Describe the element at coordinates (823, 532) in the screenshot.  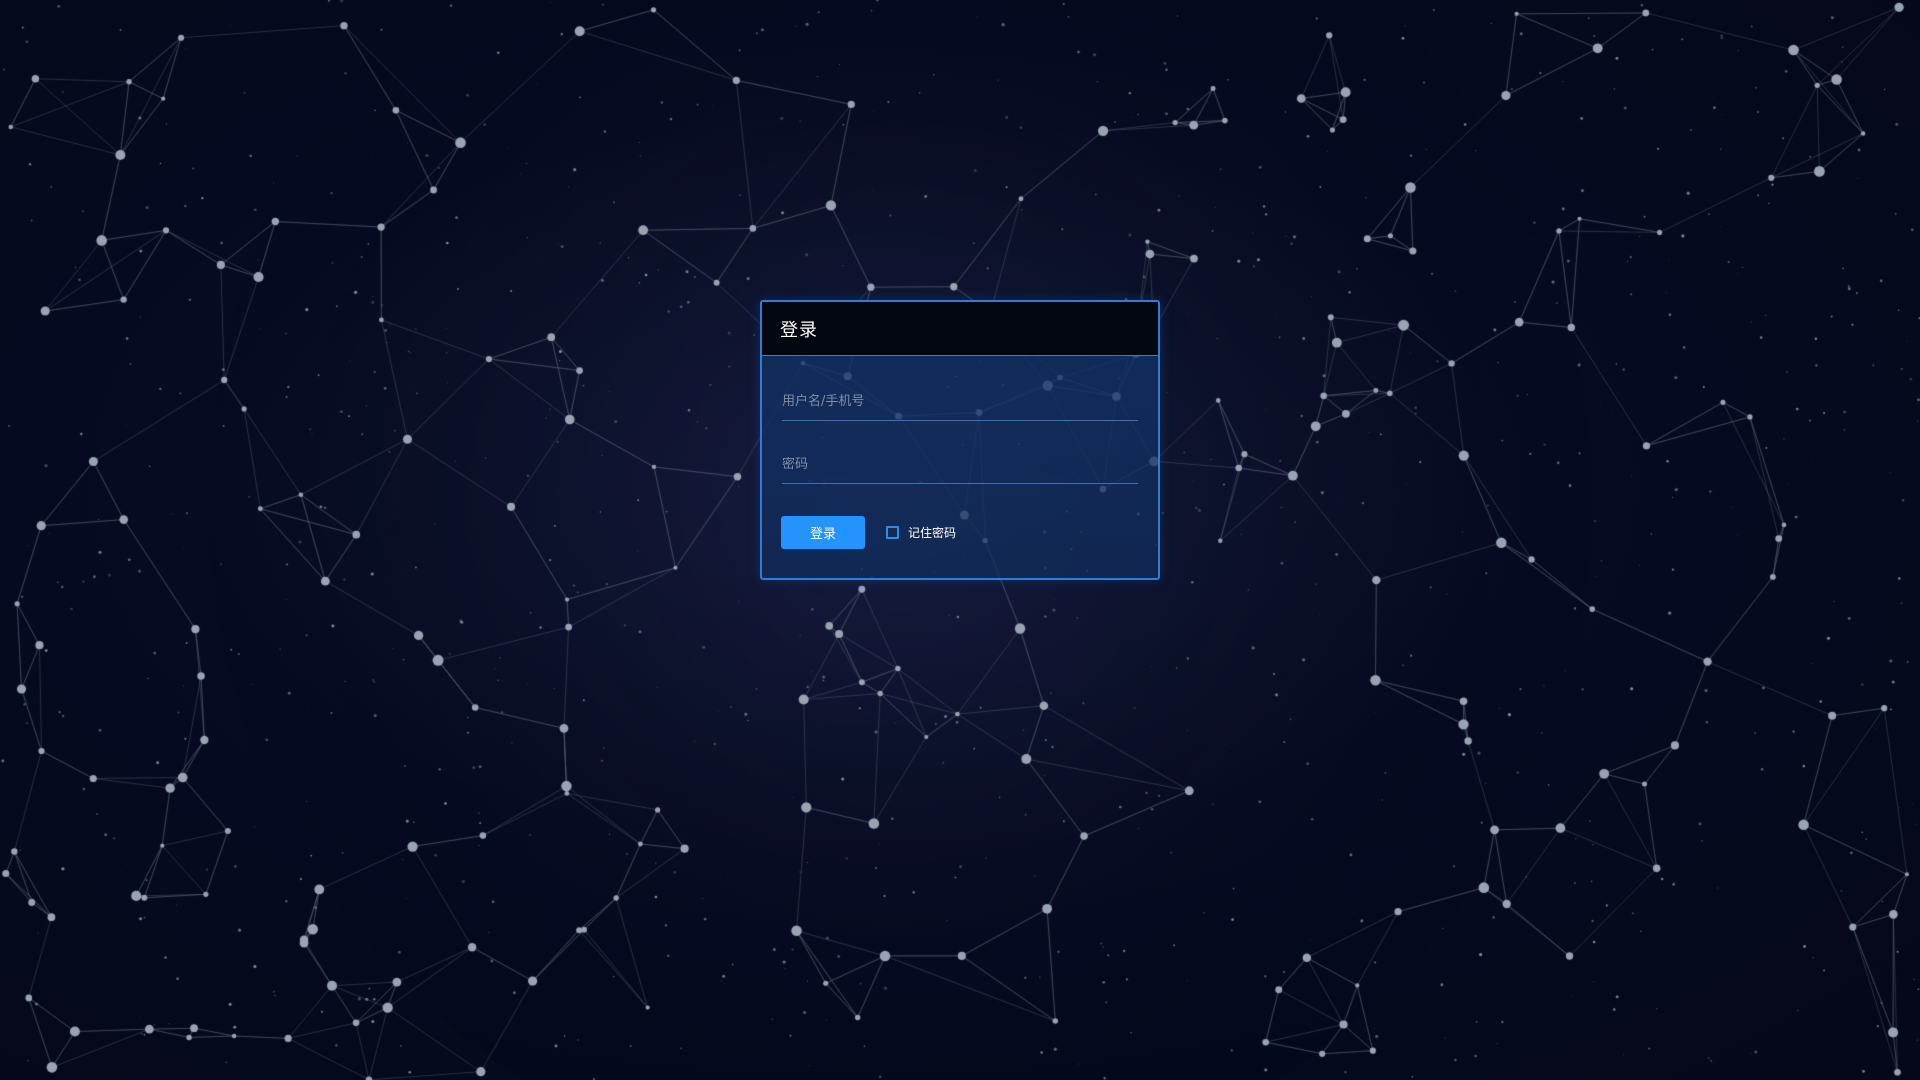
I see `login-button: 登录` at that location.